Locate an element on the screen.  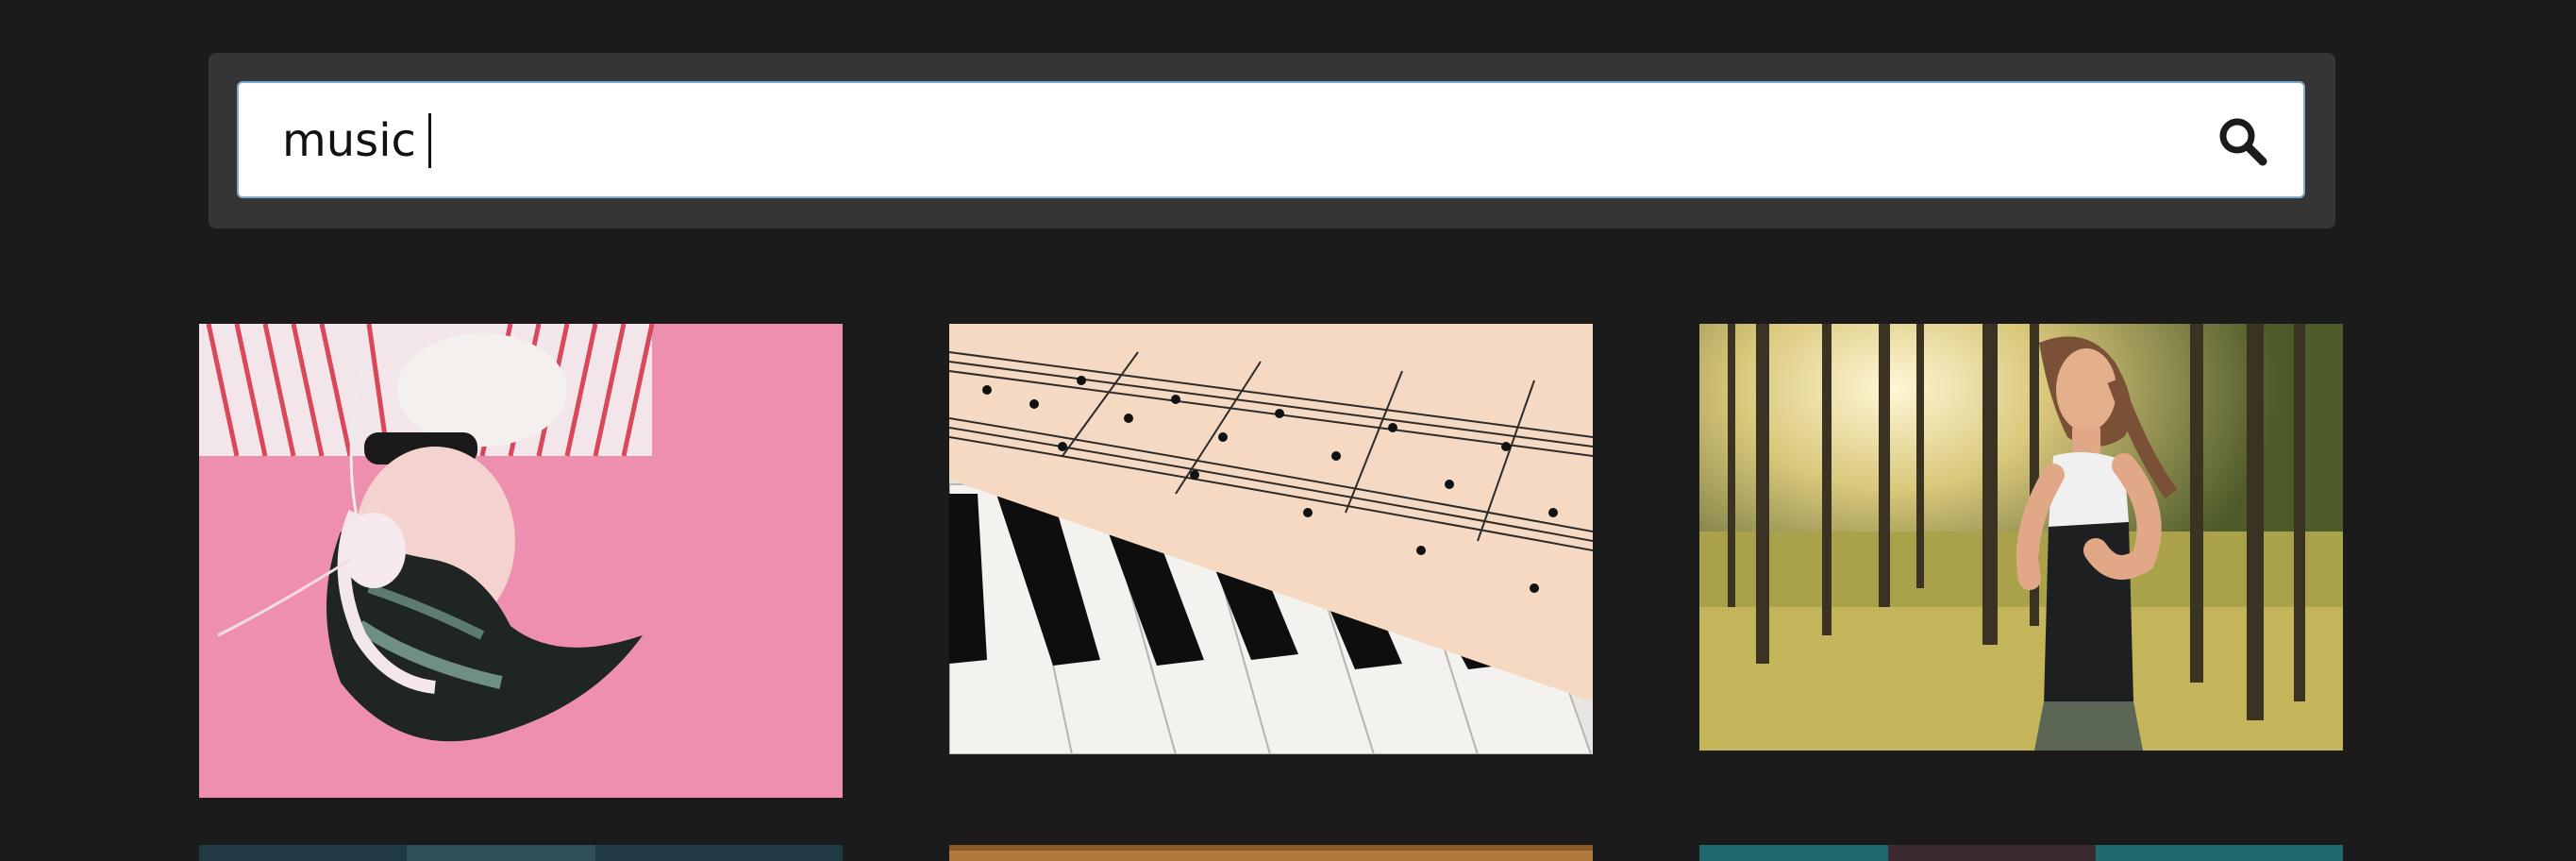
search-button is located at coordinates (2242, 141).